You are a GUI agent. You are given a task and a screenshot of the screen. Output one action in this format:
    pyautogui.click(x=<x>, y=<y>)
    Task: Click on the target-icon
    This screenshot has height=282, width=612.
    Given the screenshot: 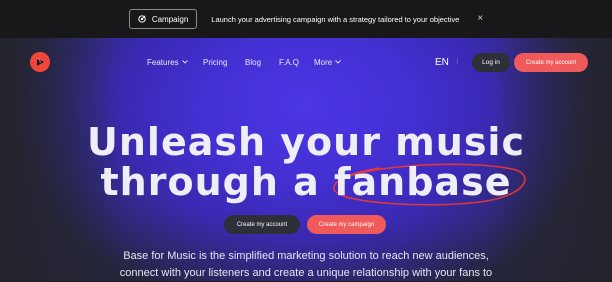 What is the action you would take?
    pyautogui.click(x=142, y=19)
    